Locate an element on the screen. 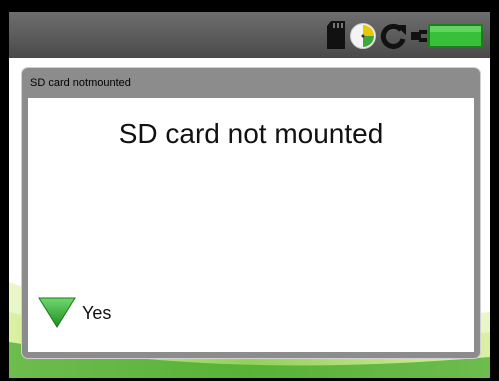  yes-button: Yes is located at coordinates (108, 313).